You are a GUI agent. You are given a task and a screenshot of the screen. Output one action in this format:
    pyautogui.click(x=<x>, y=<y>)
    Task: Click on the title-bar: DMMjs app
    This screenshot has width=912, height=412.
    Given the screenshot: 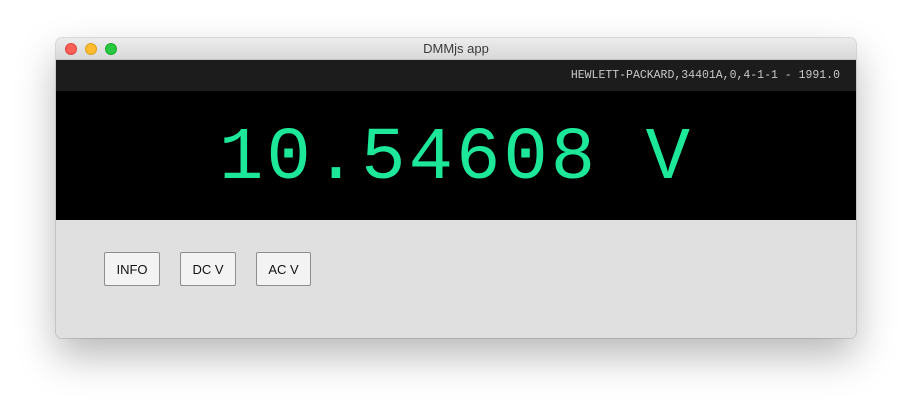 What is the action you would take?
    pyautogui.click(x=456, y=49)
    